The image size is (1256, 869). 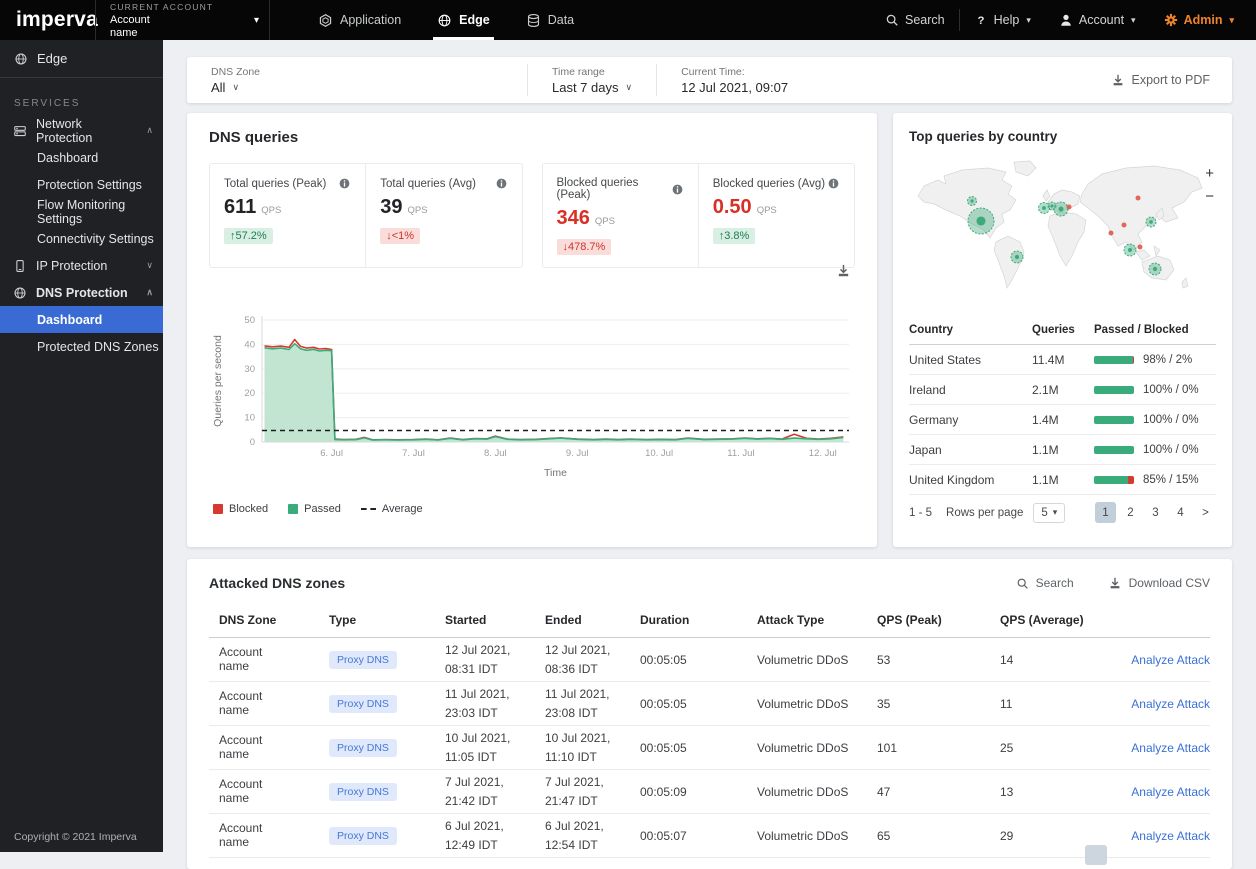 What do you see at coordinates (659, 453) in the screenshot?
I see `svg-text: 10. Jul` at bounding box center [659, 453].